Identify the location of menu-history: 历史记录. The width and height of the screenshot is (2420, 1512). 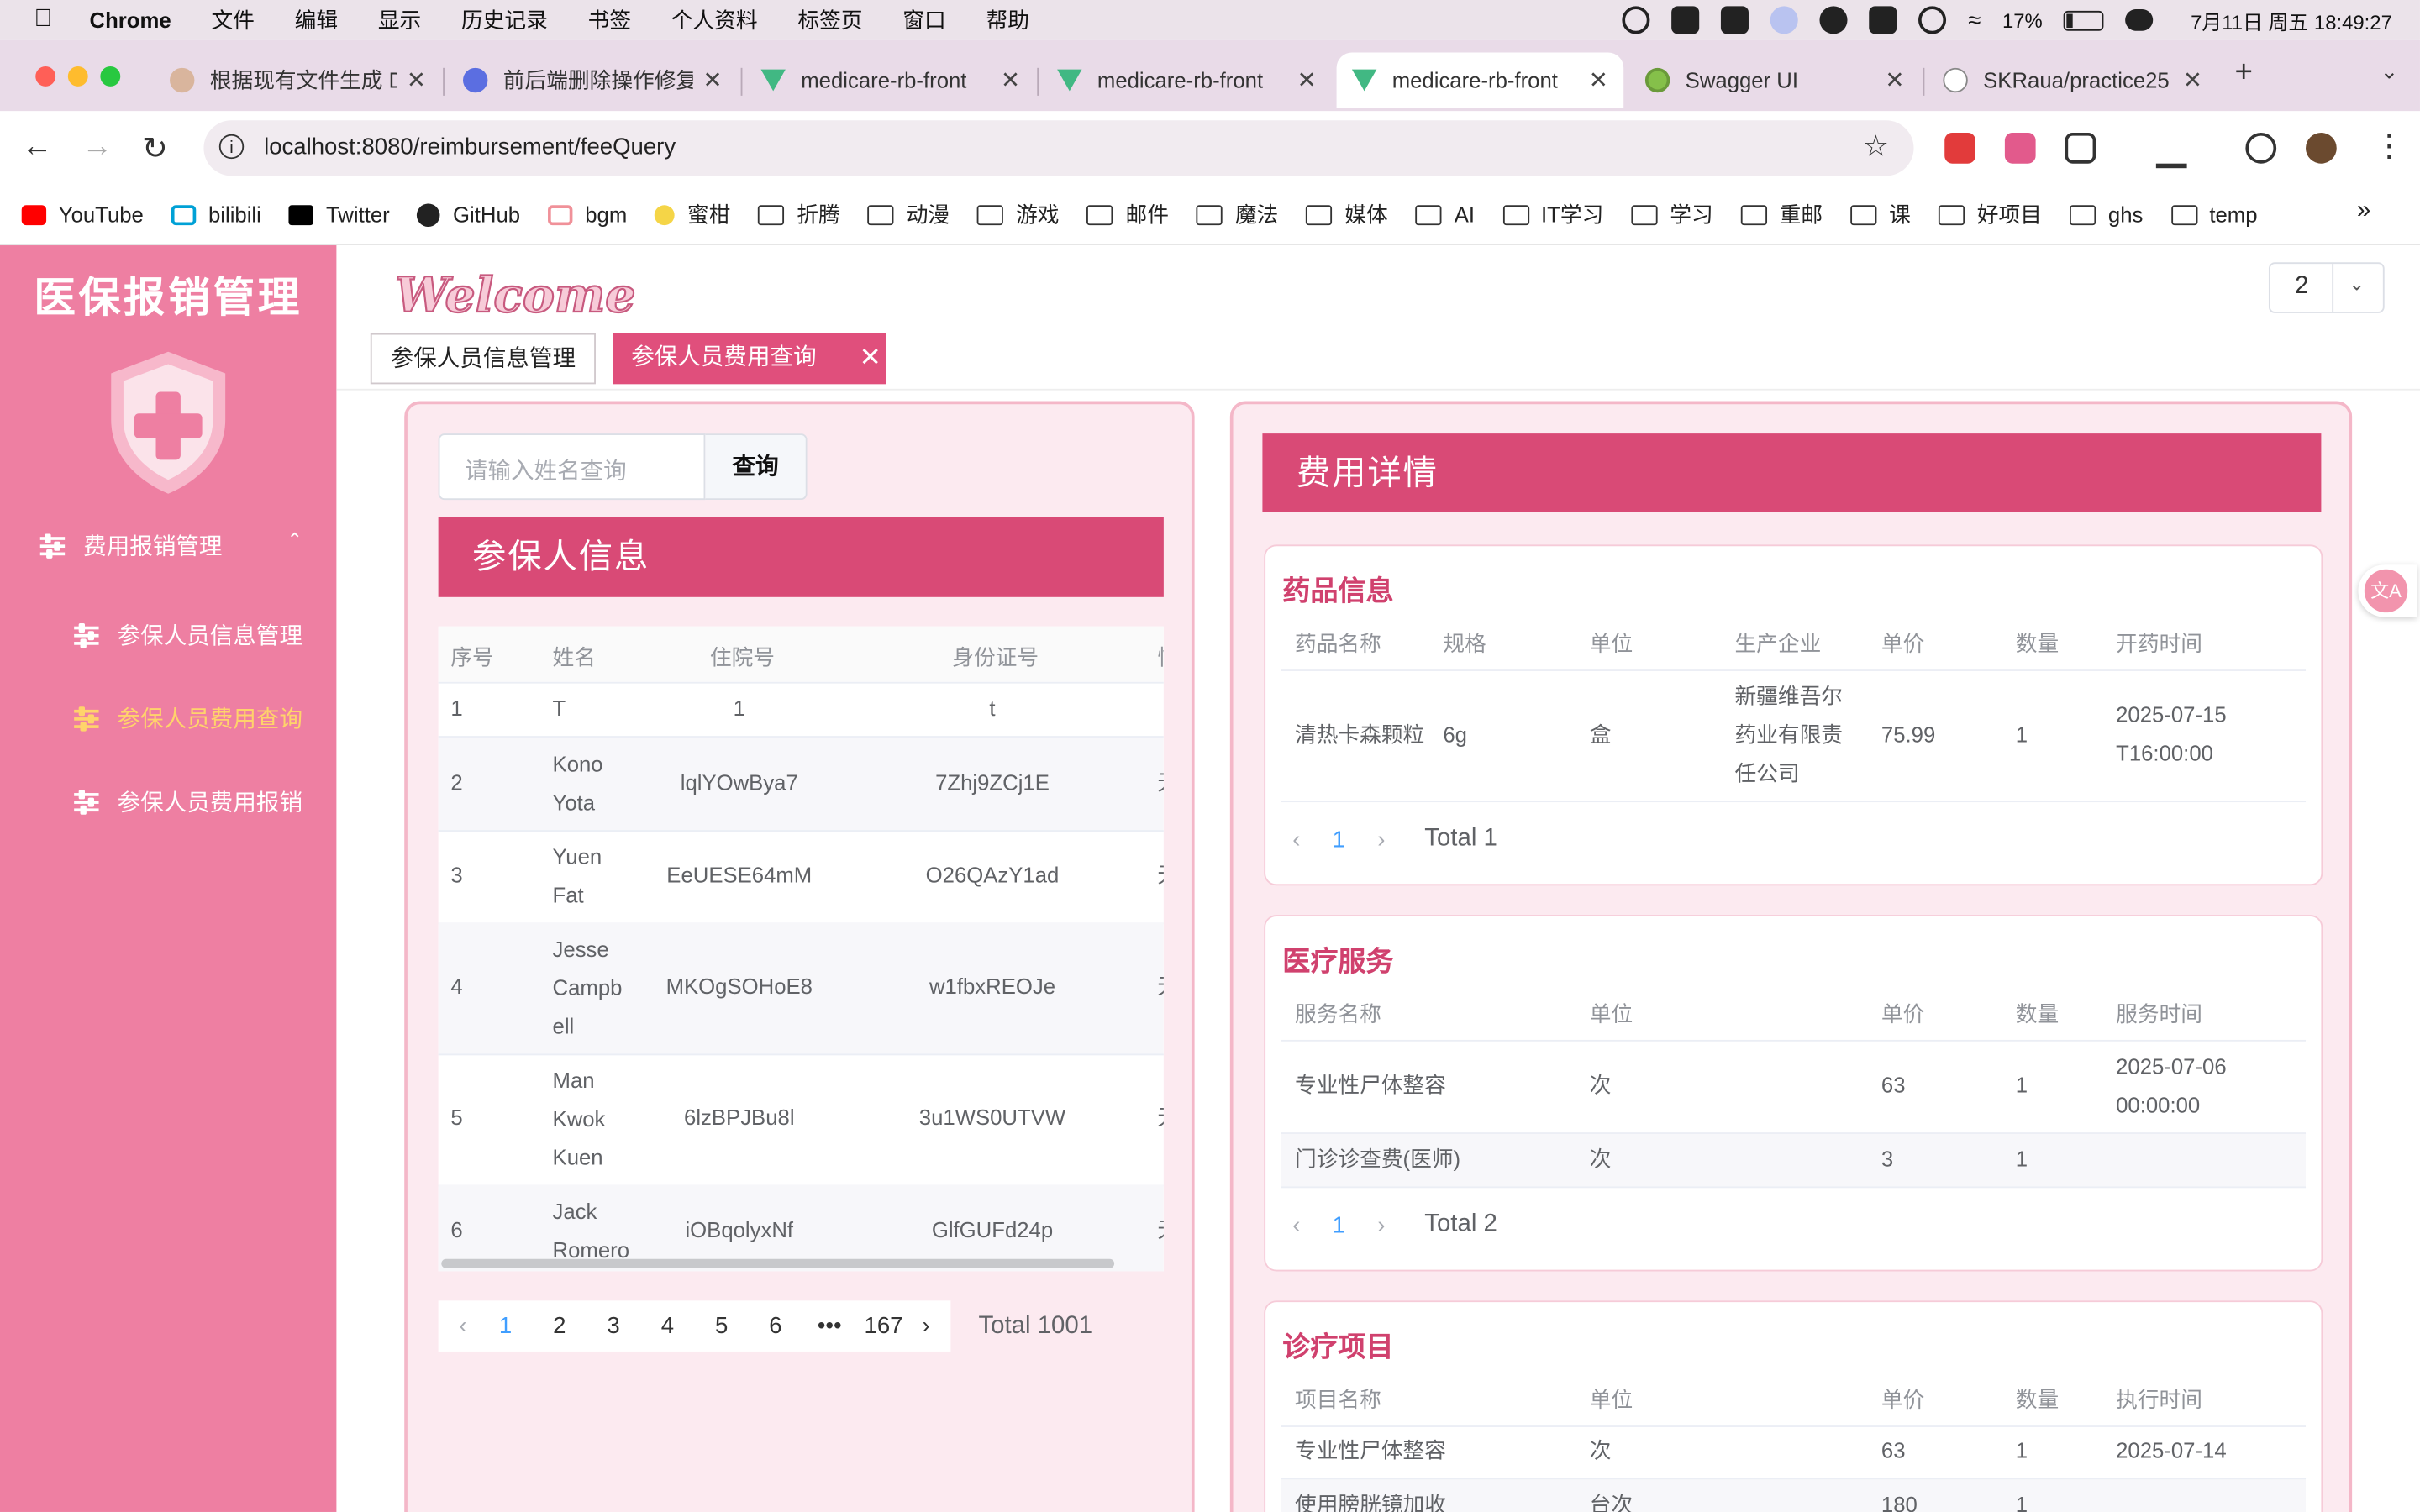
(505, 20).